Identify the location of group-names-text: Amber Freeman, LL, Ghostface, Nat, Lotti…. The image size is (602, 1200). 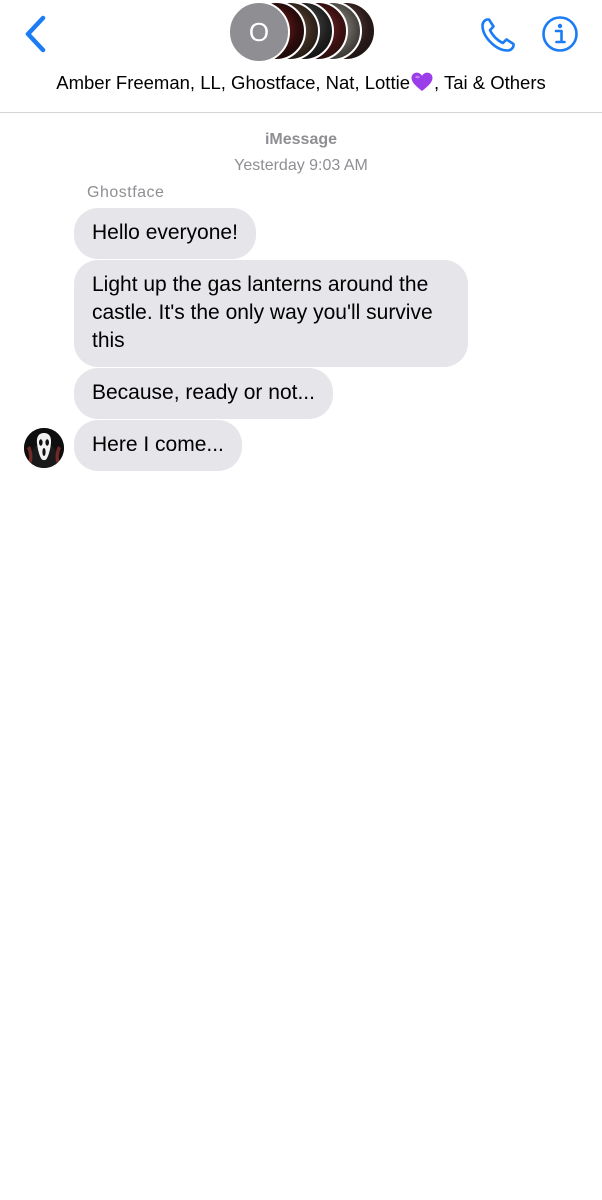
(233, 82).